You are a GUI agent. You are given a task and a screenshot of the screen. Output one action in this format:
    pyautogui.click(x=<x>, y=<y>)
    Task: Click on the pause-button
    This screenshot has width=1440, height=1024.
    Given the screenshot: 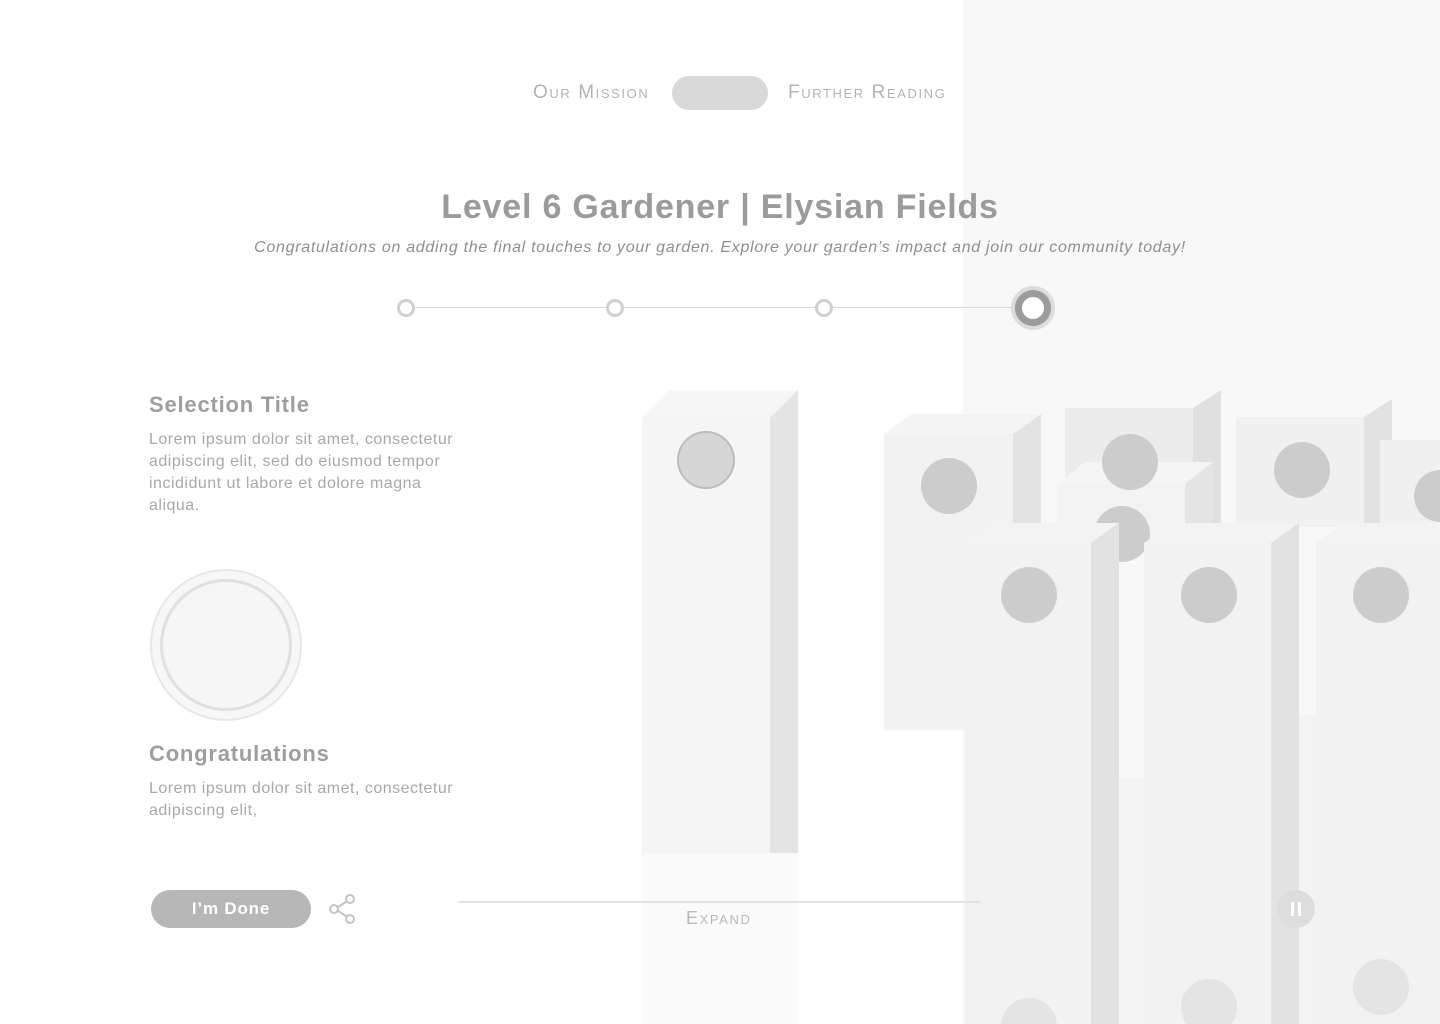 What is the action you would take?
    pyautogui.click(x=1296, y=909)
    